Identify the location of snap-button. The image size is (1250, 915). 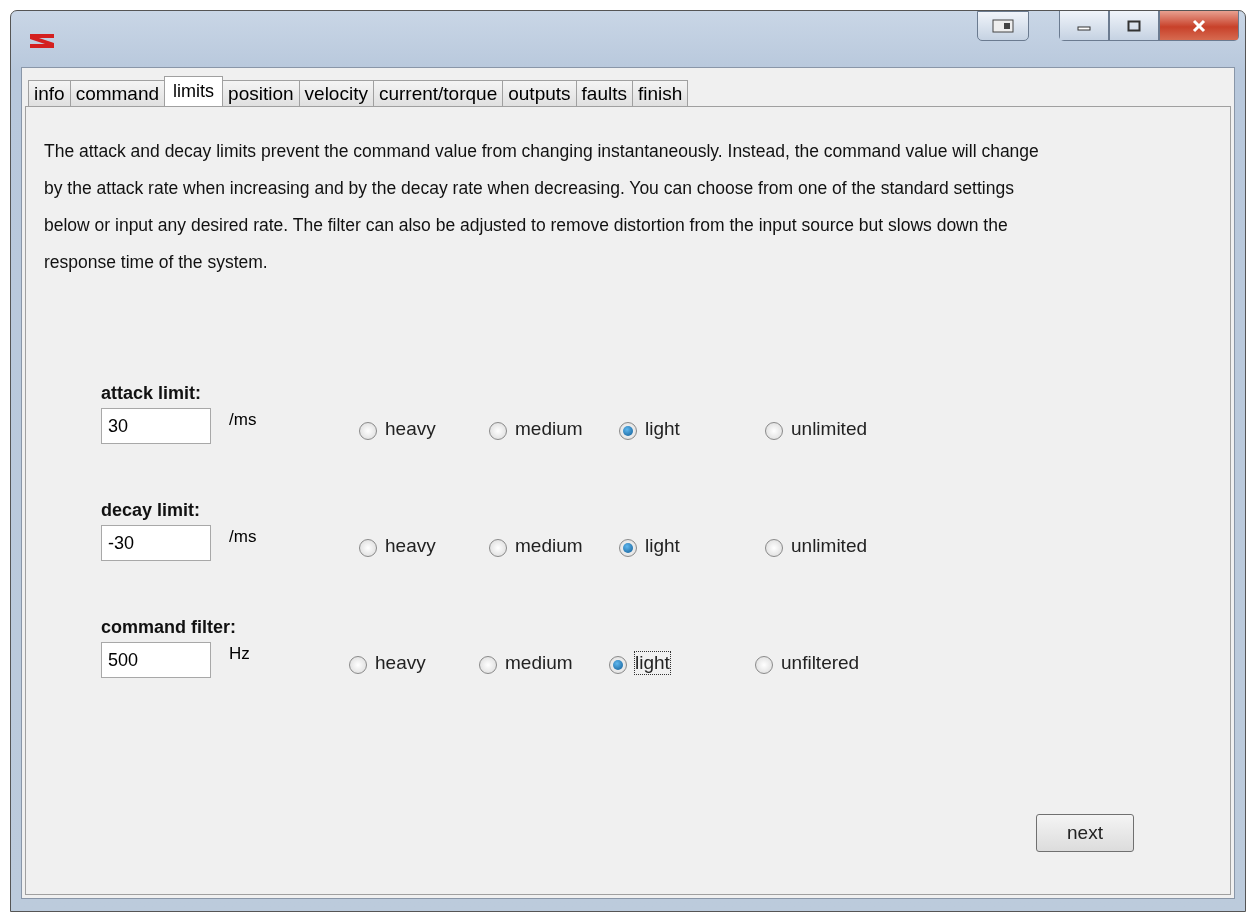
(1003, 26).